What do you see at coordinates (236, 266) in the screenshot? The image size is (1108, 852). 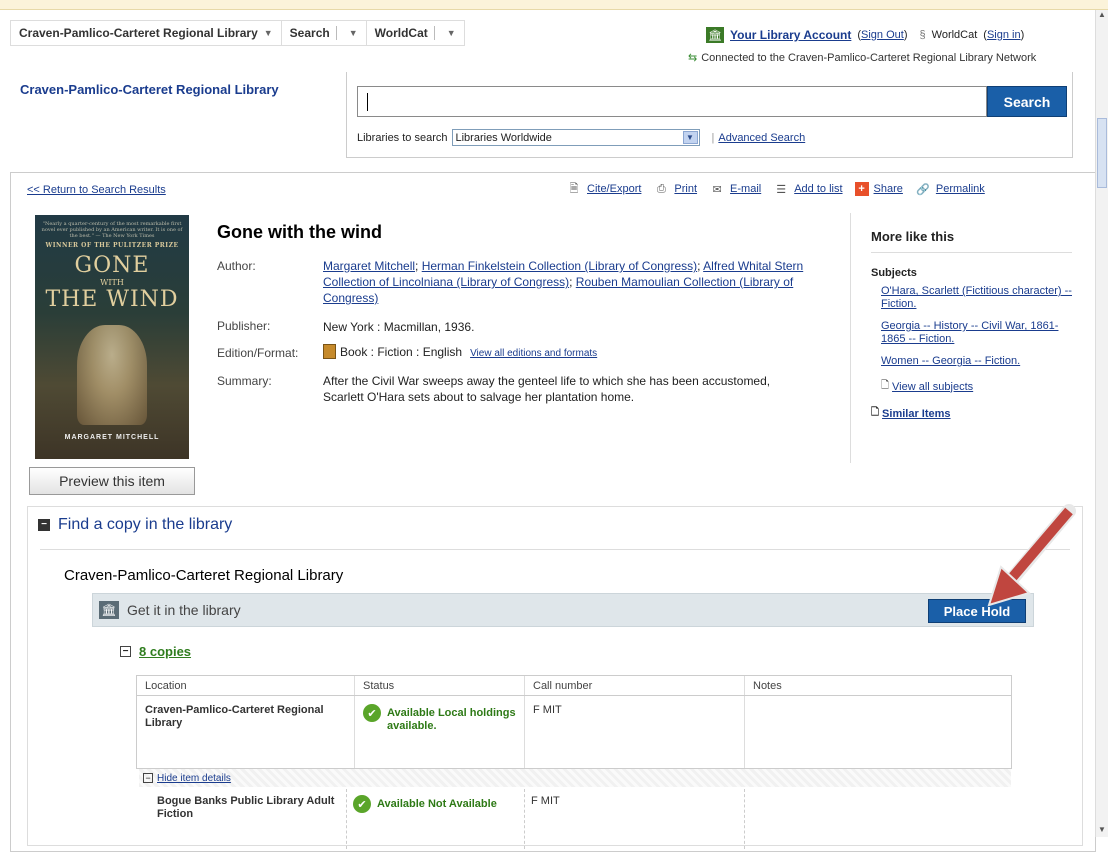 I see `author-label: Author:` at bounding box center [236, 266].